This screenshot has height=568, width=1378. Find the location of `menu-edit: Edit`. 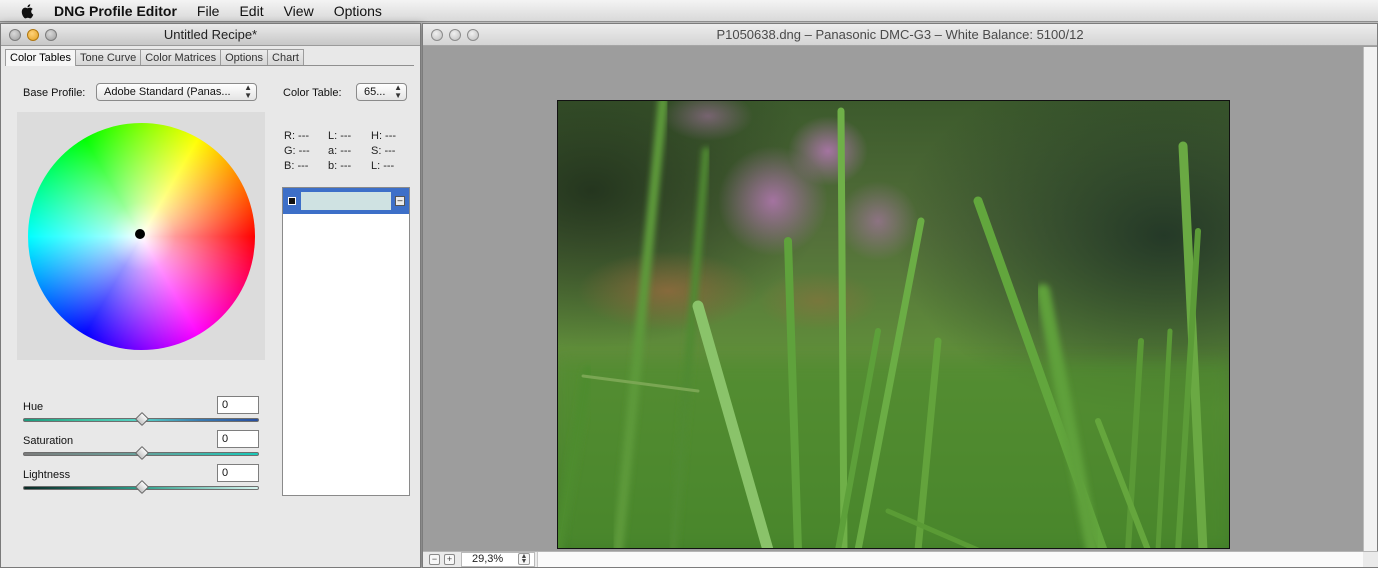

menu-edit: Edit is located at coordinates (251, 11).